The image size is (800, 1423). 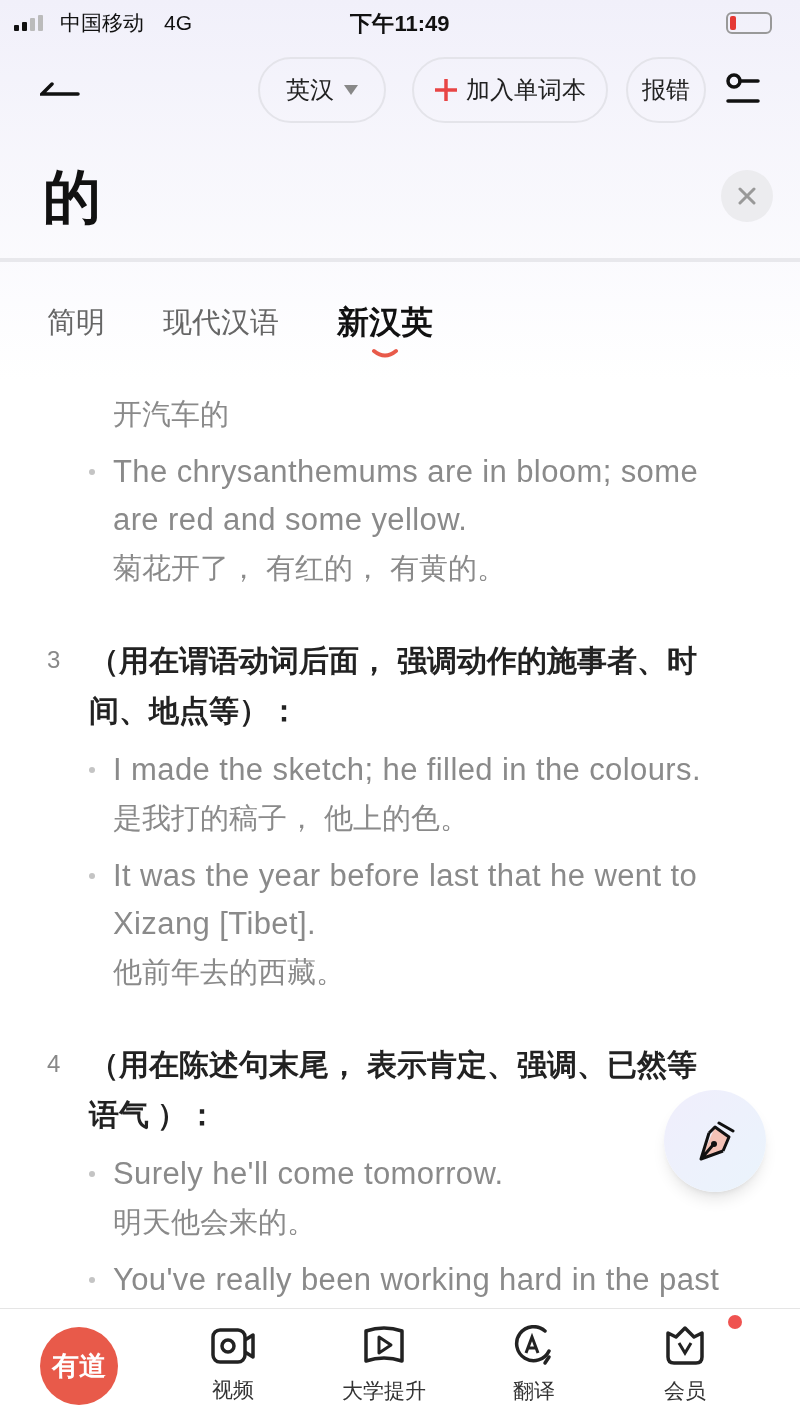 What do you see at coordinates (394, 1090) in the screenshot?
I see `sense-definition: （用在陈述句末尾， 表示肯定、强调、已然等语气 ）：` at bounding box center [394, 1090].